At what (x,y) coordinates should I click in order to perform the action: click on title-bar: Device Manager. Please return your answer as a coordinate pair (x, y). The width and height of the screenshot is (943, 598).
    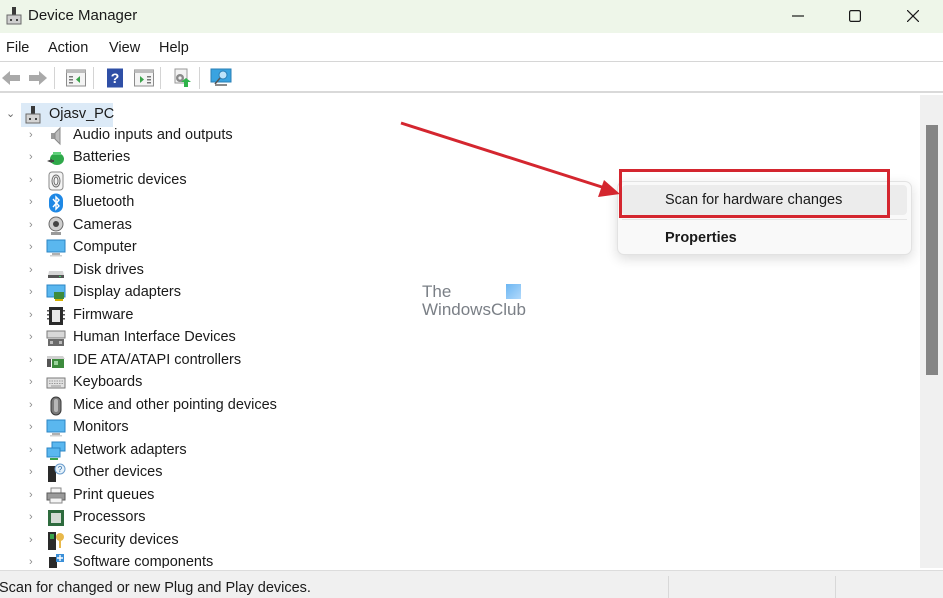
    Looking at the image, I should click on (471, 16).